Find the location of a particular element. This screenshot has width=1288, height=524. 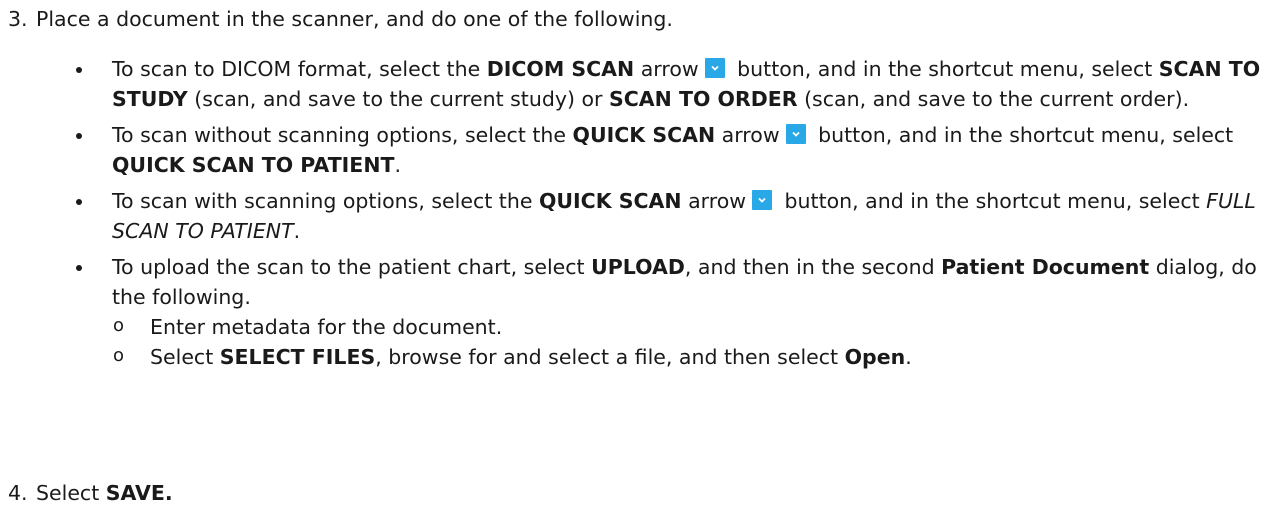

ui-term-dicom-scan: DICOM SCAN is located at coordinates (560, 69).